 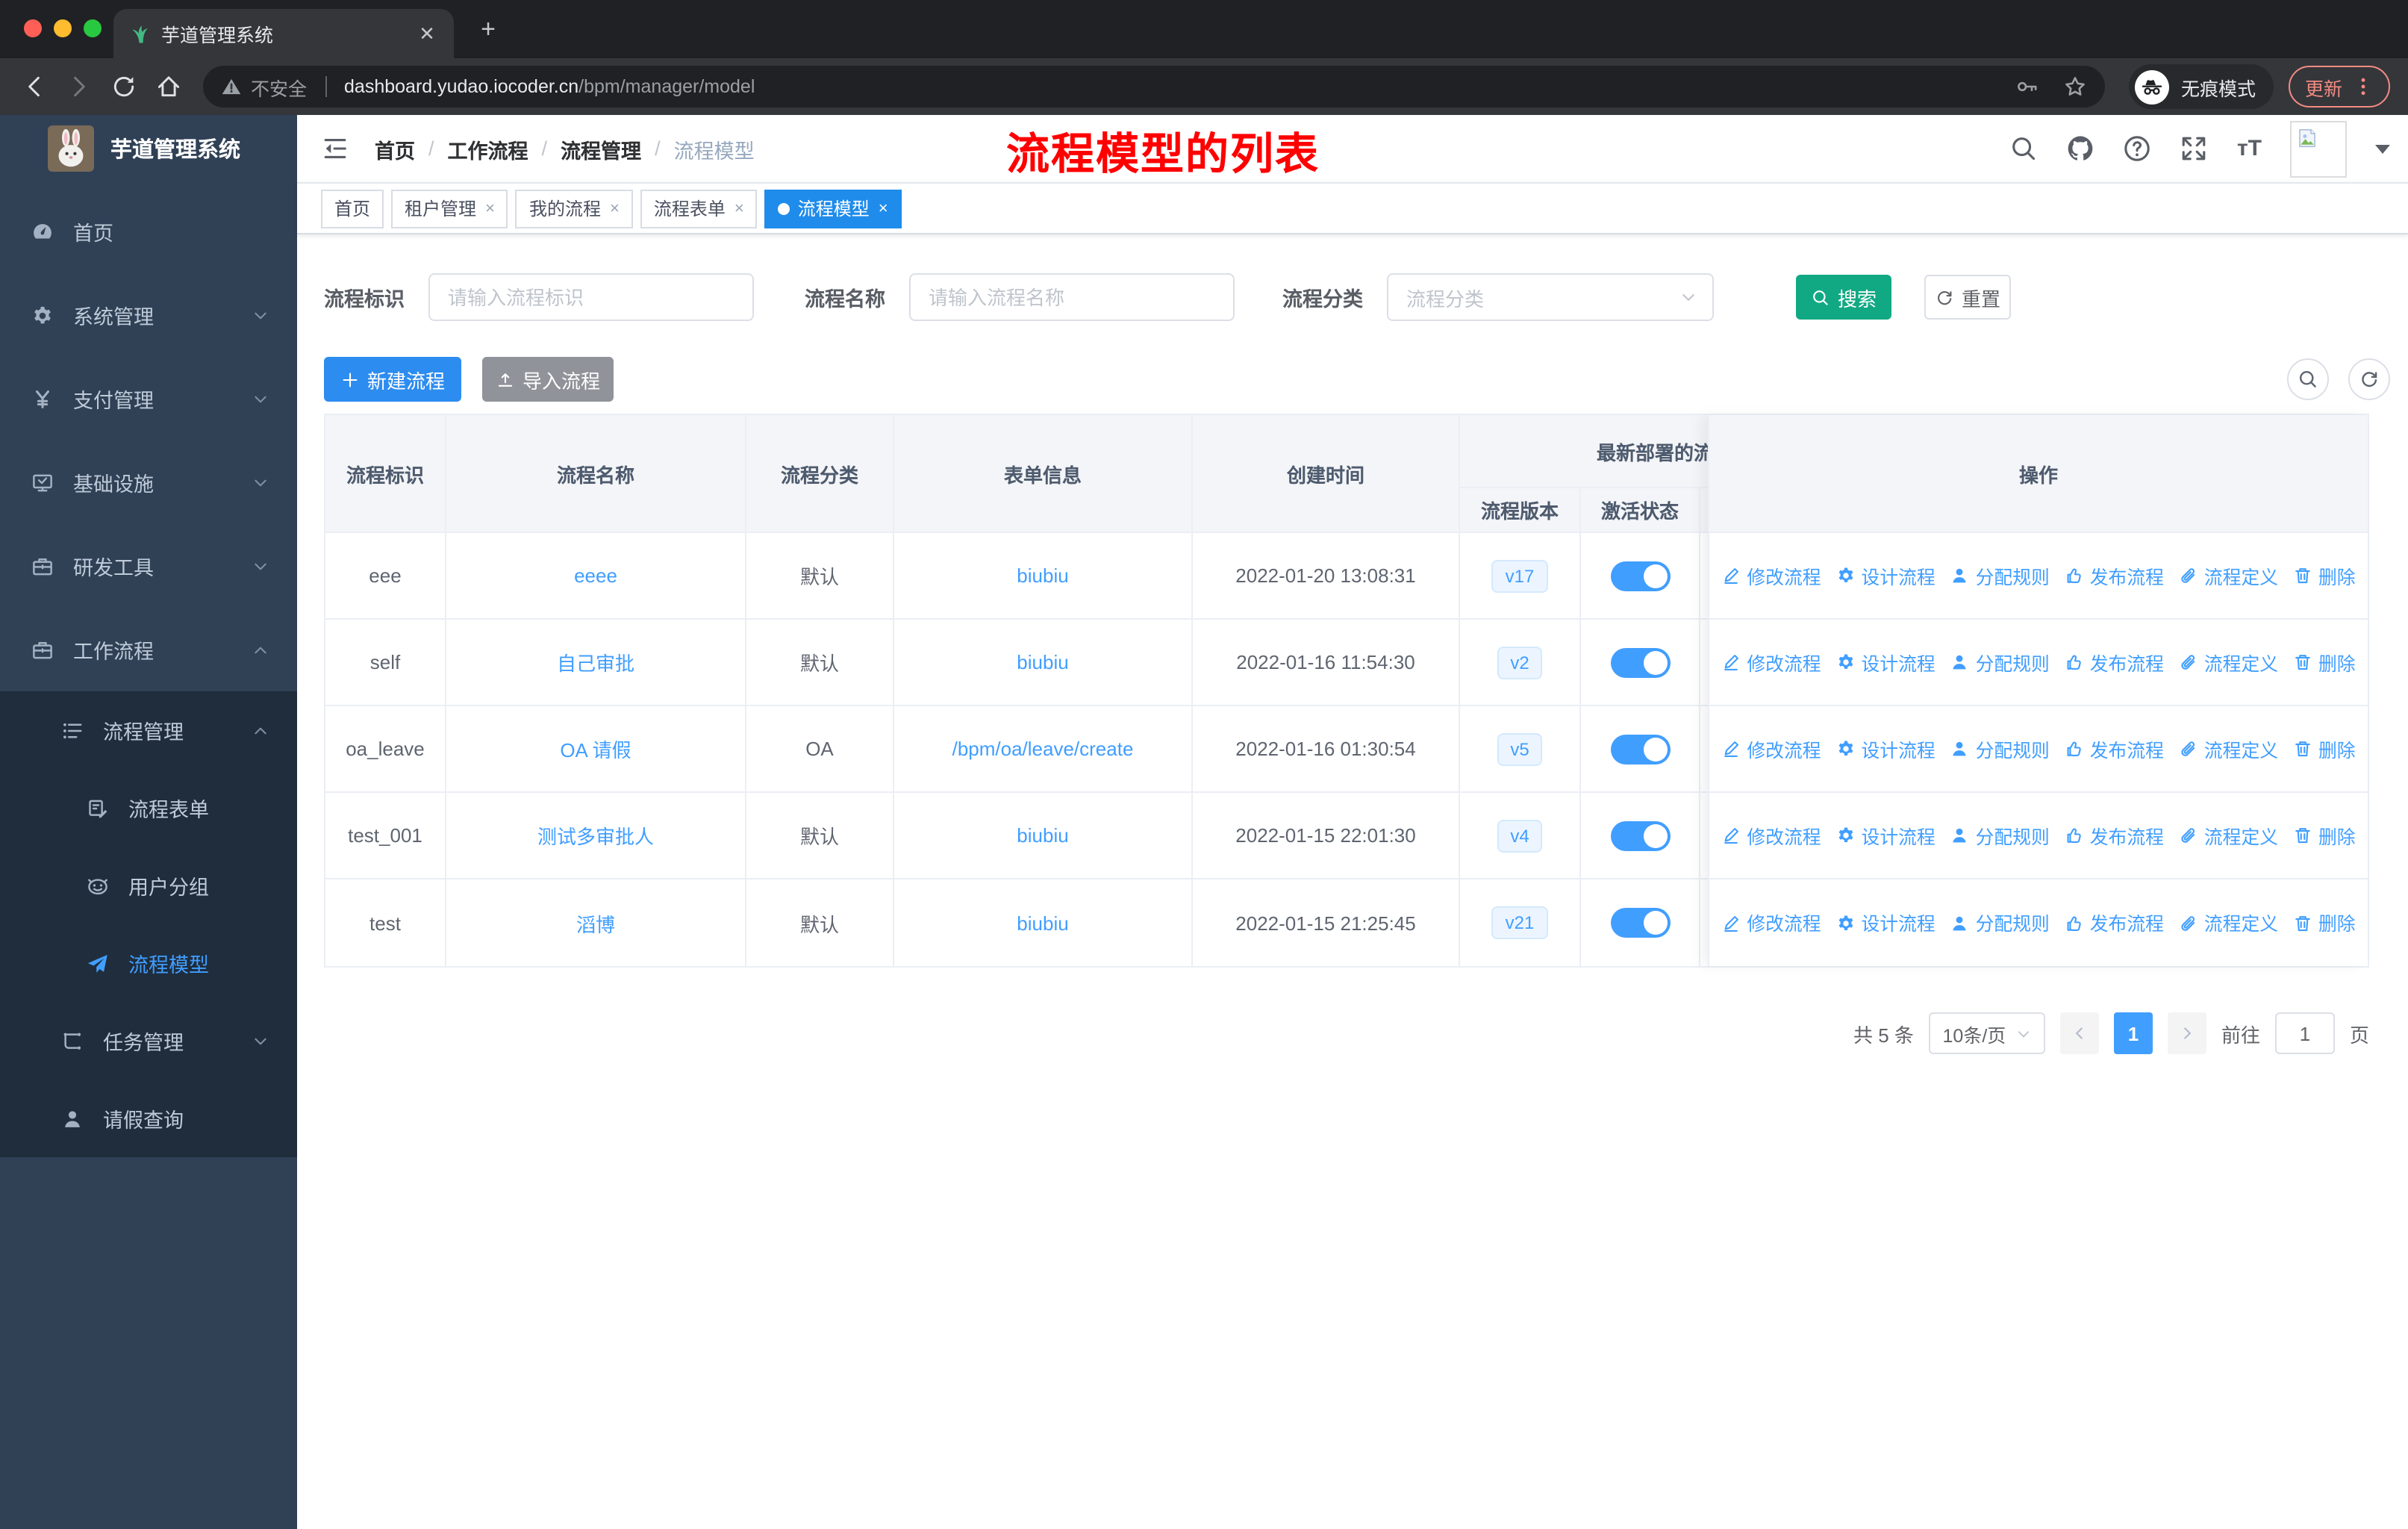 I want to click on sidebar-item-monitor-3: 基础设施, so click(x=148, y=482).